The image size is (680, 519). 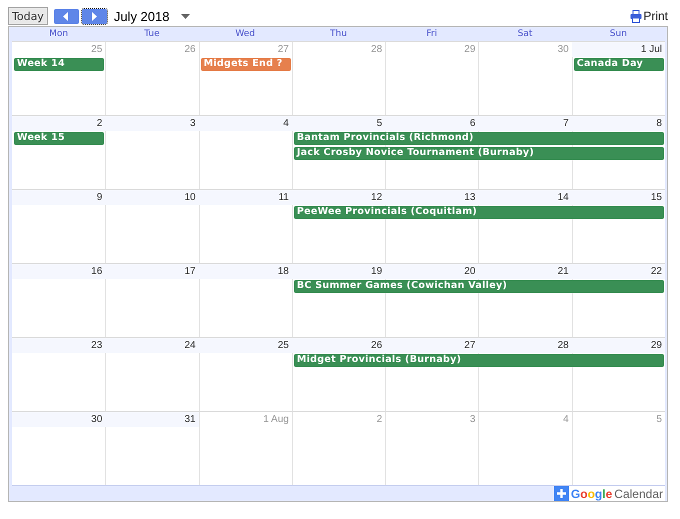 I want to click on right-arrow-icon, so click(x=94, y=16).